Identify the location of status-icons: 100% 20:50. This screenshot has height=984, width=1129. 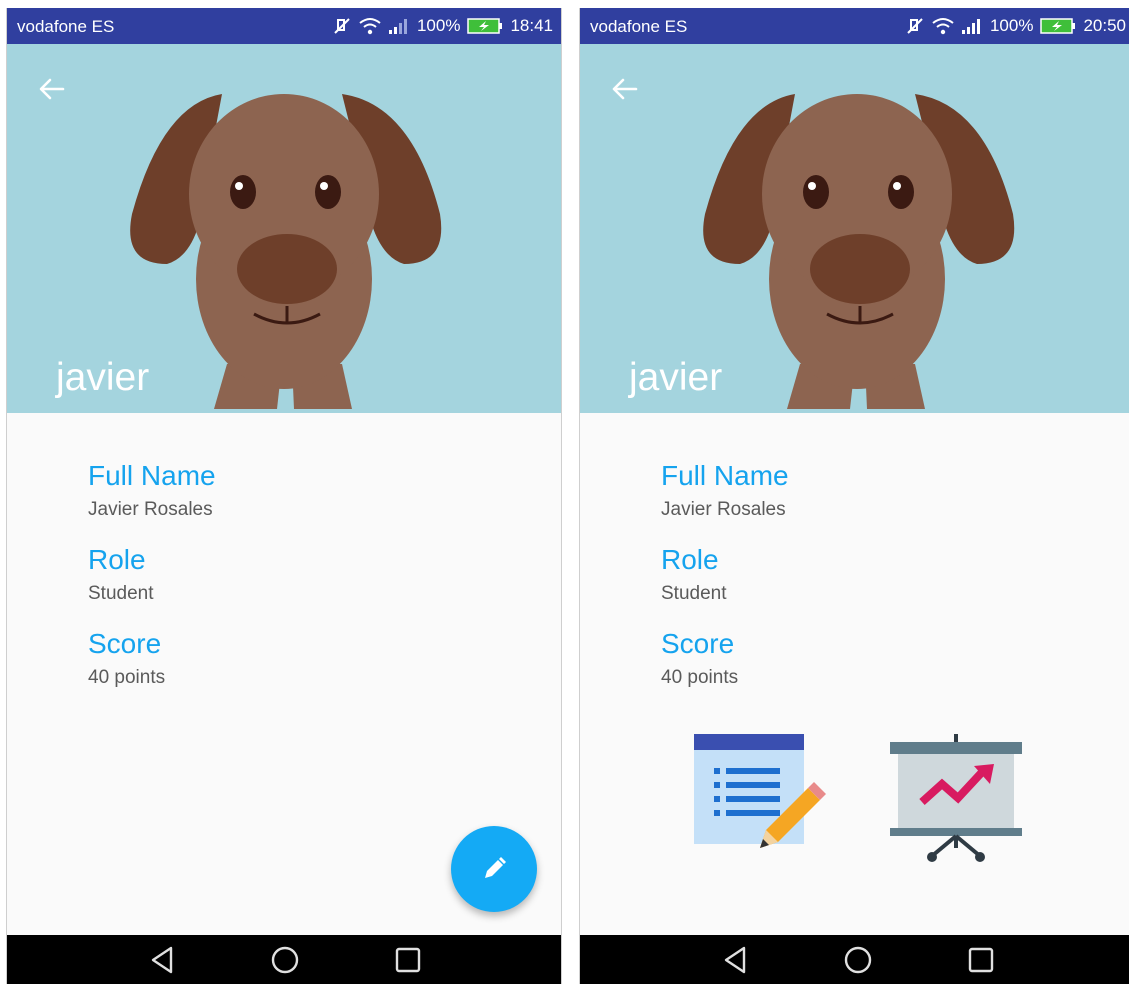
(1015, 26).